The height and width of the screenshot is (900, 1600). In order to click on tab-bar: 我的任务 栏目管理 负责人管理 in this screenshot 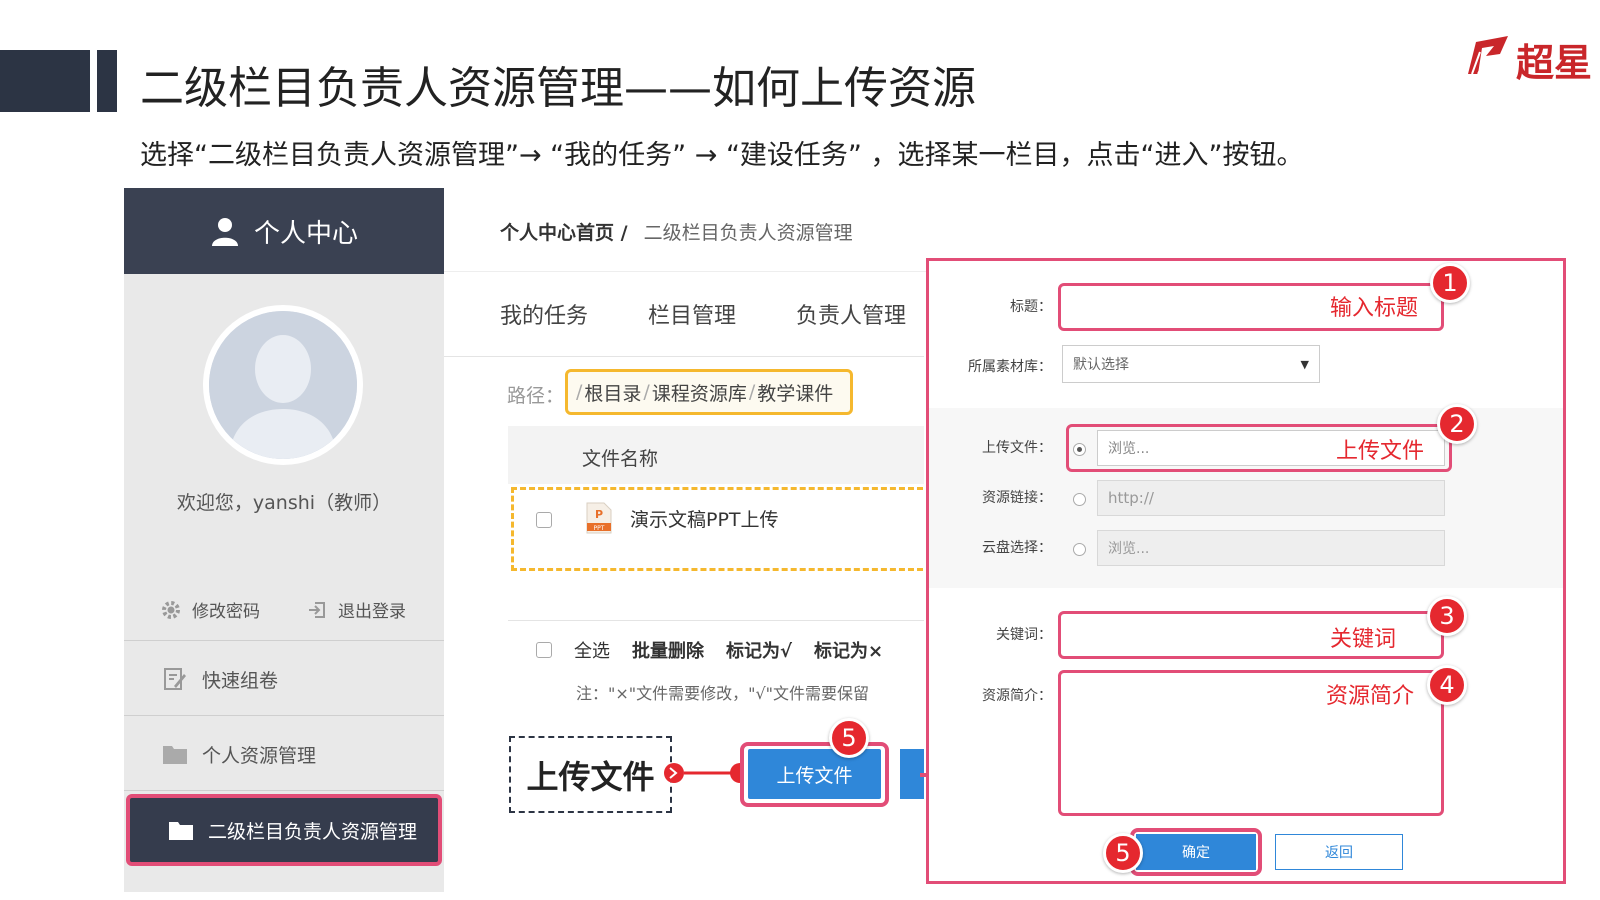, I will do `click(703, 314)`.